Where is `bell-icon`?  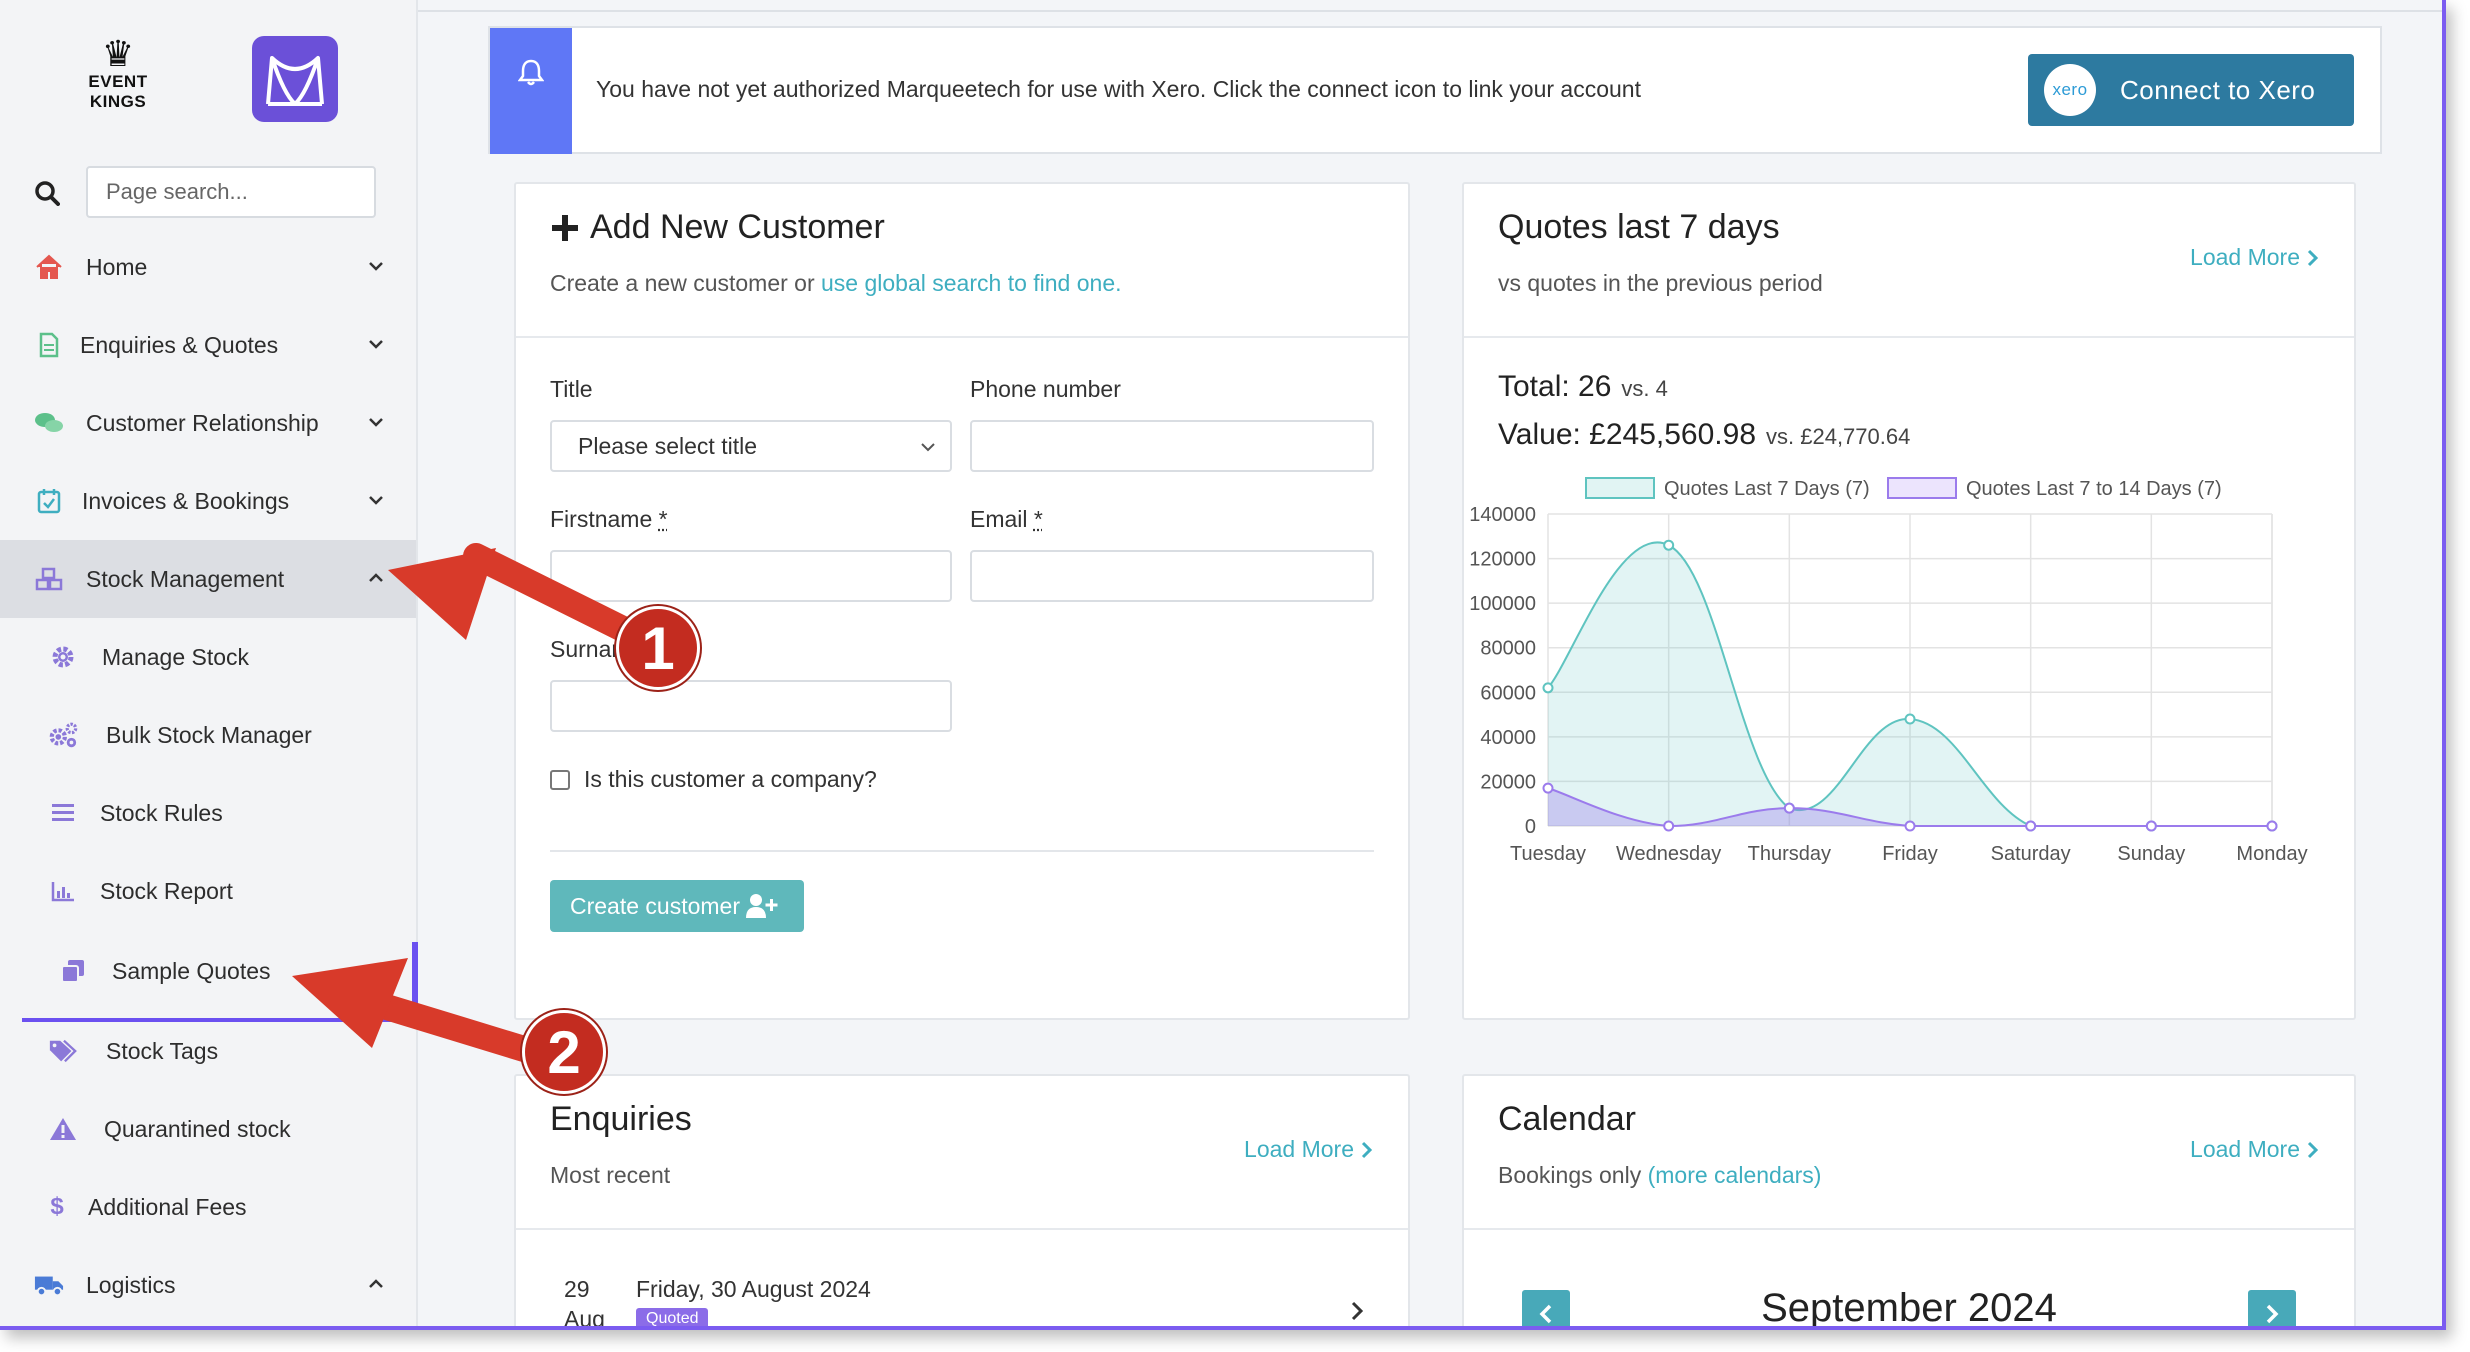
bell-icon is located at coordinates (531, 72).